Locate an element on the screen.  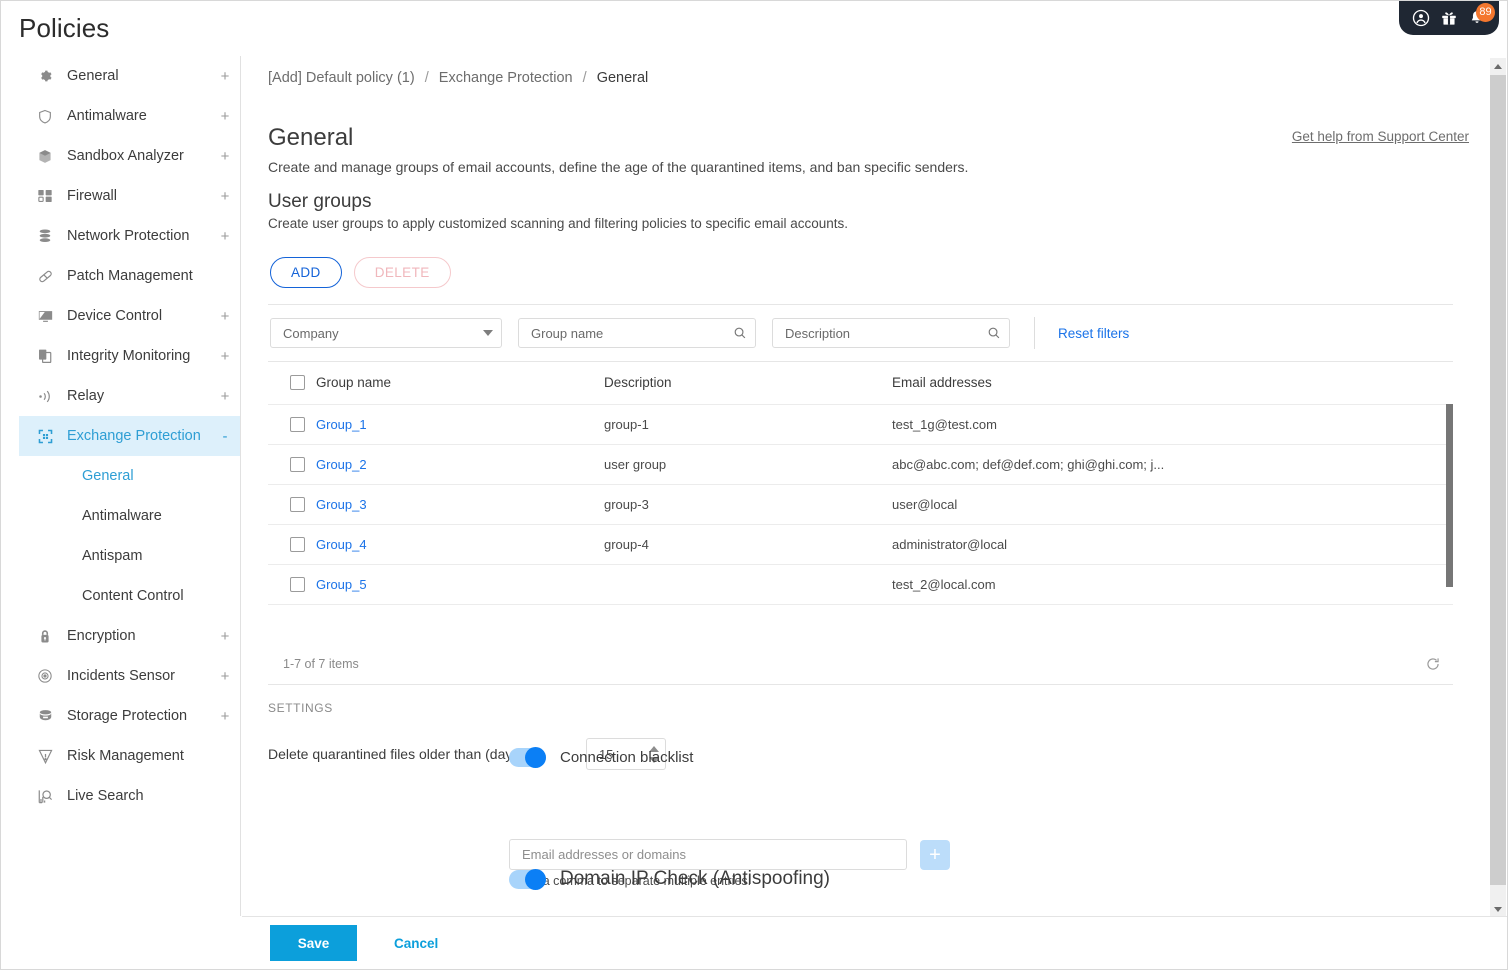
breadcrumb-policy: [Add] Default policy (1) is located at coordinates (341, 78).